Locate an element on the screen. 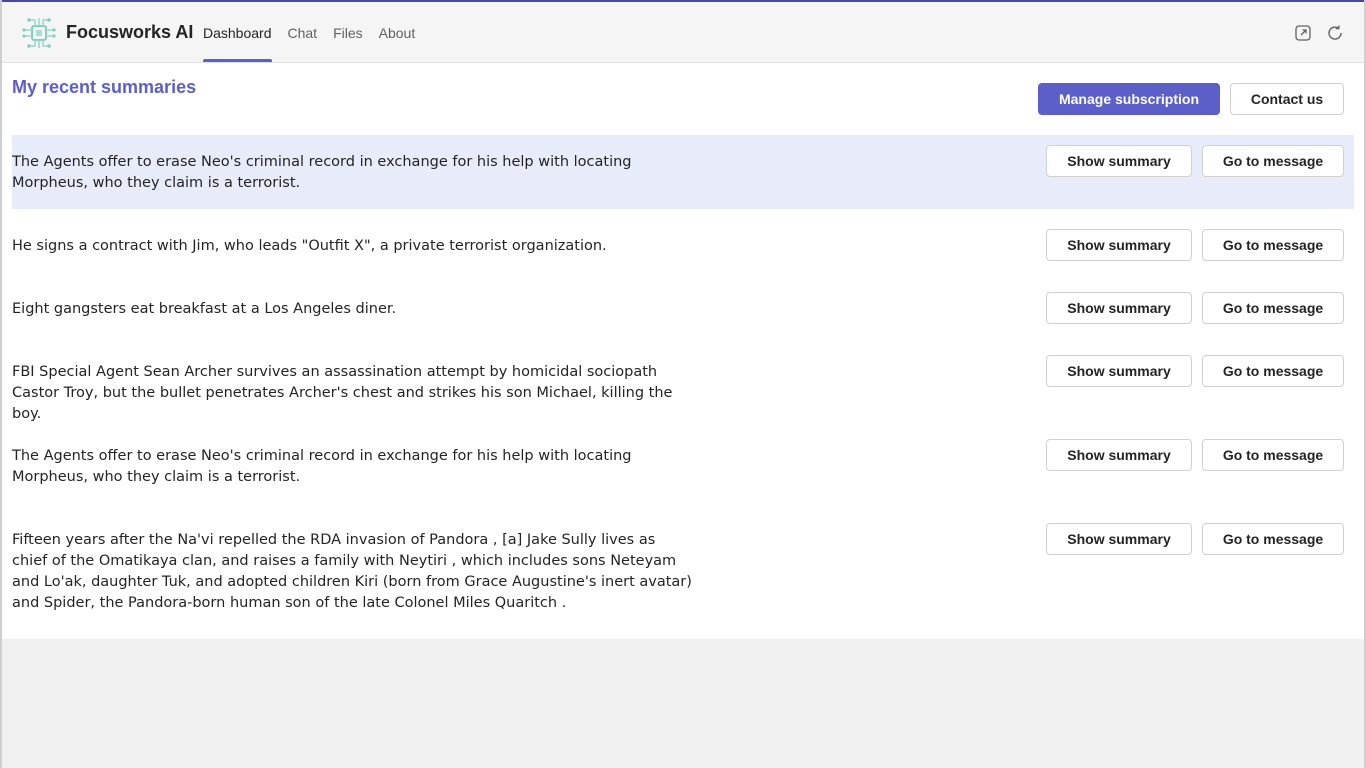 The image size is (1366, 768). contact-us-button: Contact us is located at coordinates (1287, 99).